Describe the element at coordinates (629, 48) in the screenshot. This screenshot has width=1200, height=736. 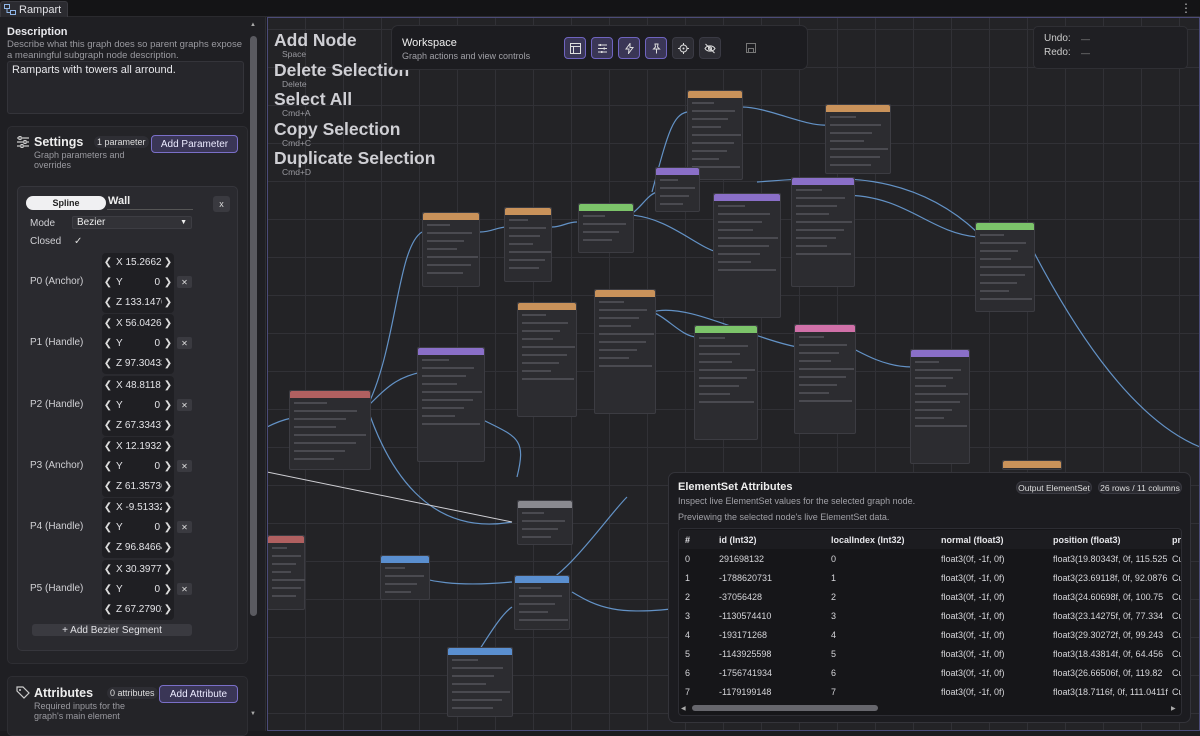
I see `bolt-icon` at that location.